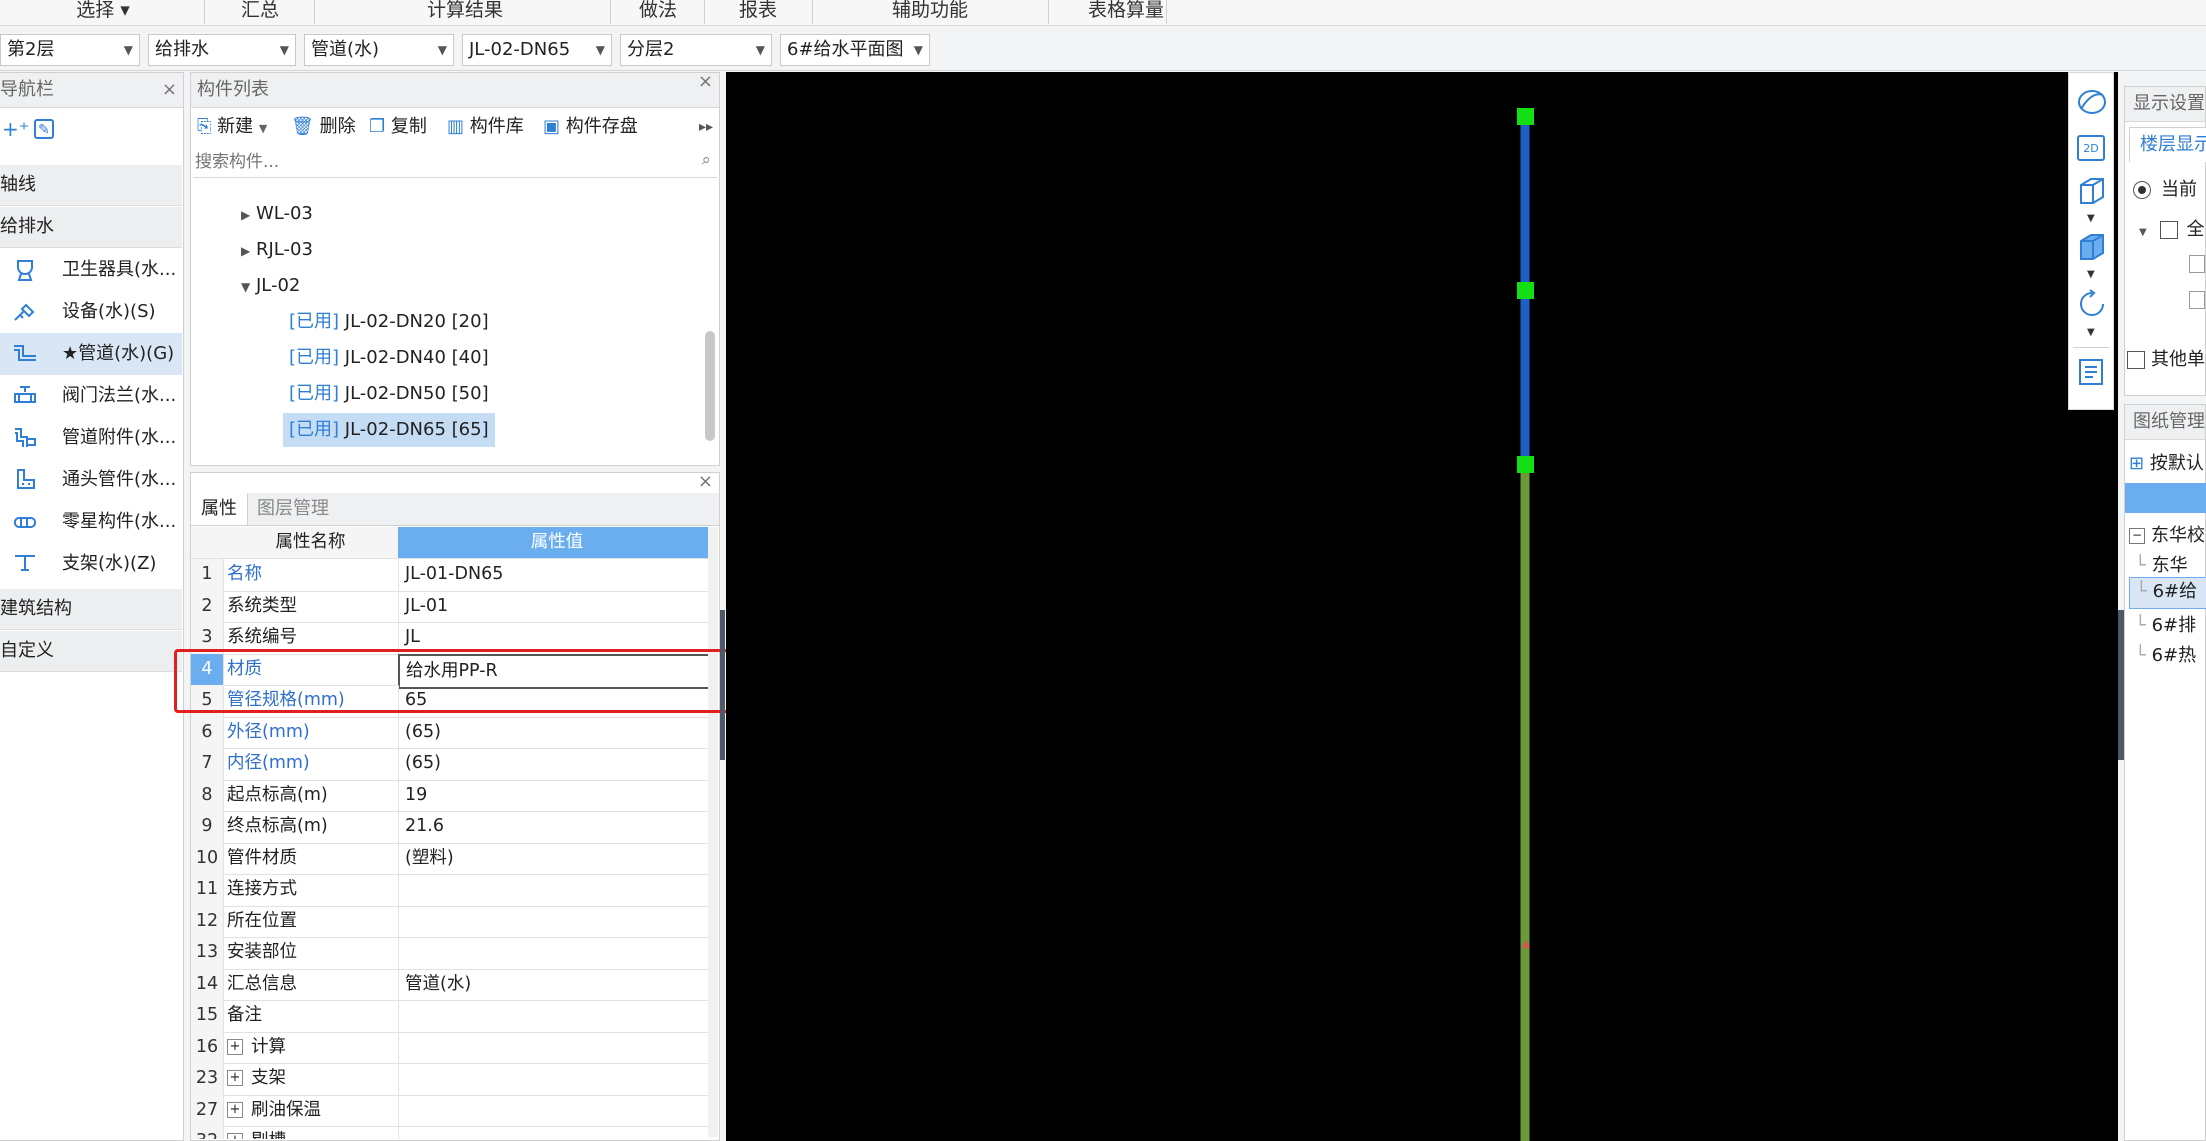  I want to click on discipline-select: 给排水 ▼, so click(222, 50).